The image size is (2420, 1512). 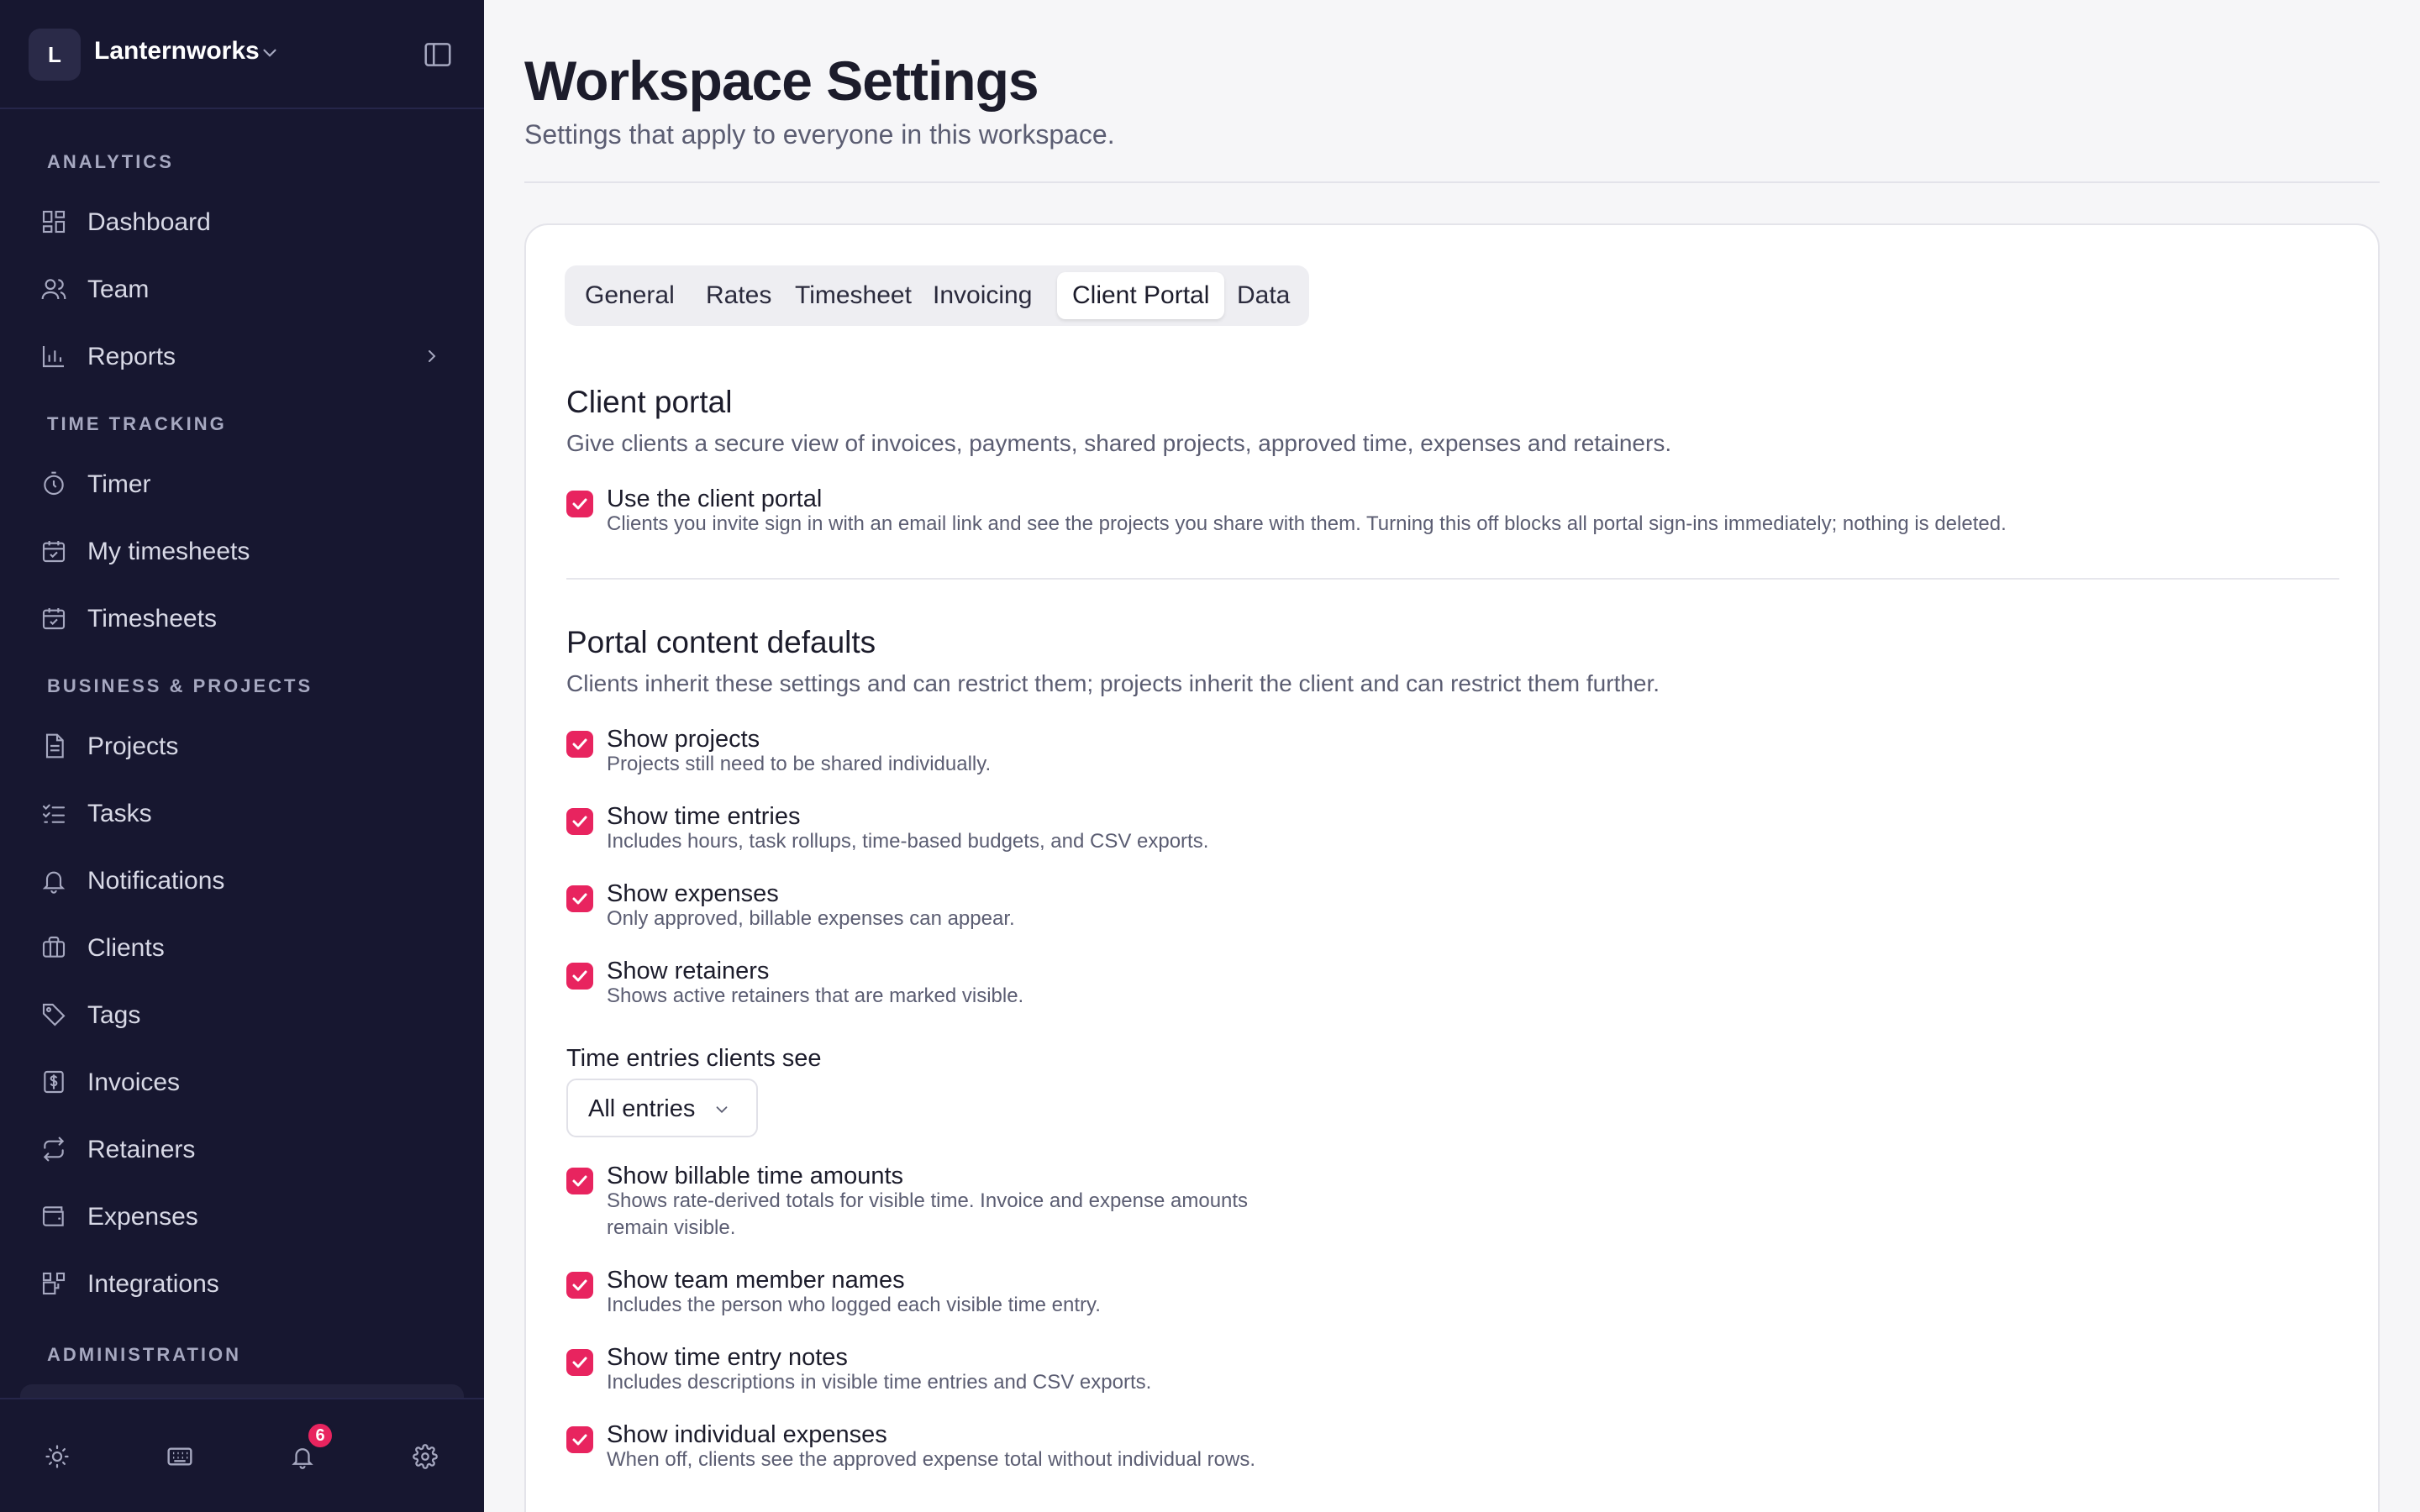 I want to click on show-retainers-checkbox, so click(x=579, y=976).